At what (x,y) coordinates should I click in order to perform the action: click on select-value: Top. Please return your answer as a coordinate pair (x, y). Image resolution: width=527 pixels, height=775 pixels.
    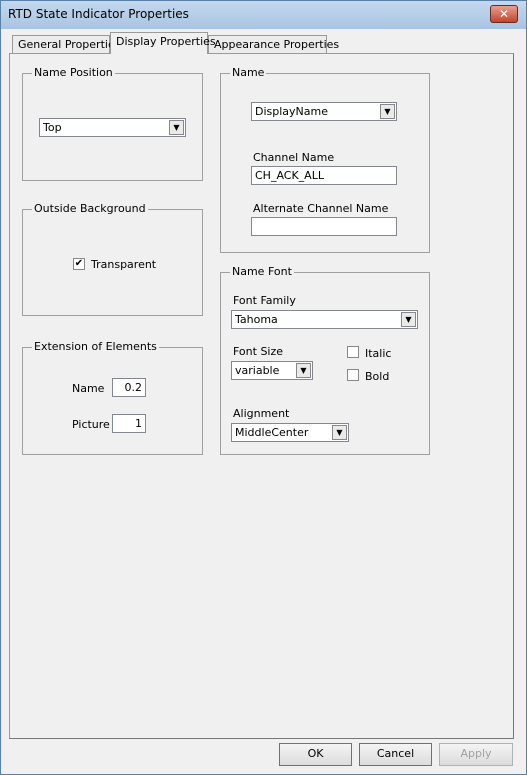
    Looking at the image, I should click on (52, 127).